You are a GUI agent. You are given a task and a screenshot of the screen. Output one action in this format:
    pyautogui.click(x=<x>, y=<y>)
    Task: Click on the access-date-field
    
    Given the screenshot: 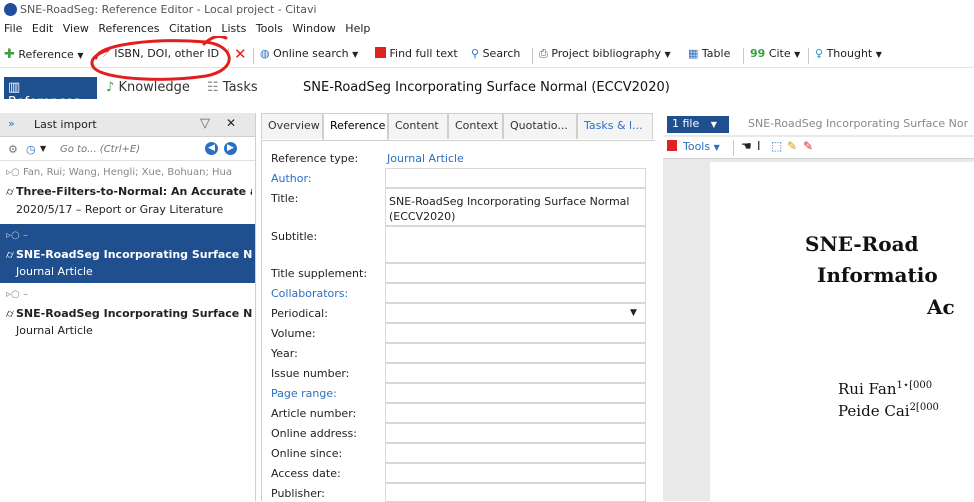 What is the action you would take?
    pyautogui.click(x=515, y=473)
    